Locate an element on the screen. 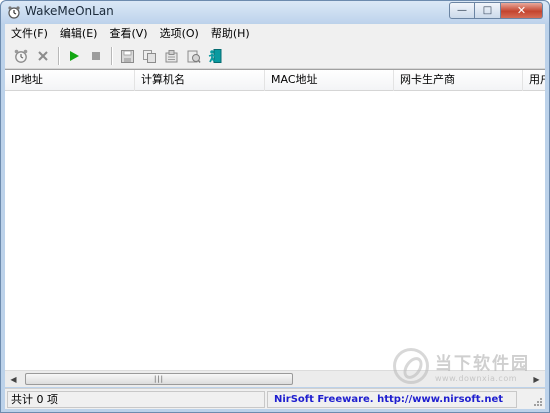  menu-help: 帮助(H) is located at coordinates (230, 34).